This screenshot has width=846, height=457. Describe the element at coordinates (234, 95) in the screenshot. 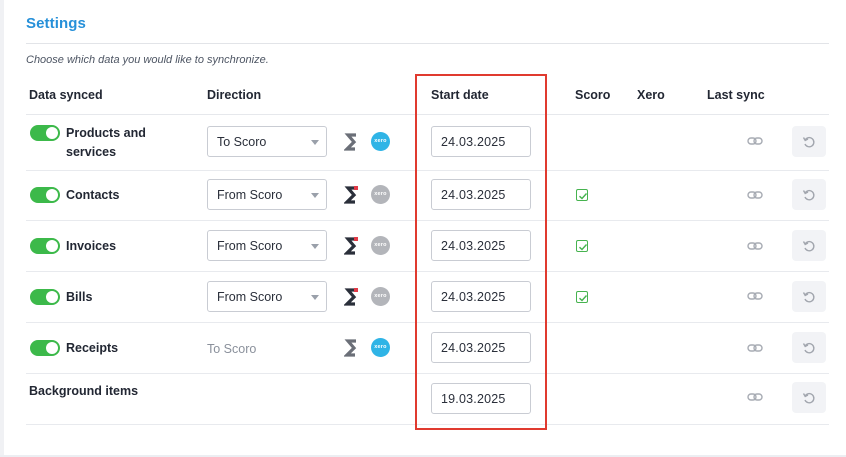

I see `header-direction: Direction` at that location.